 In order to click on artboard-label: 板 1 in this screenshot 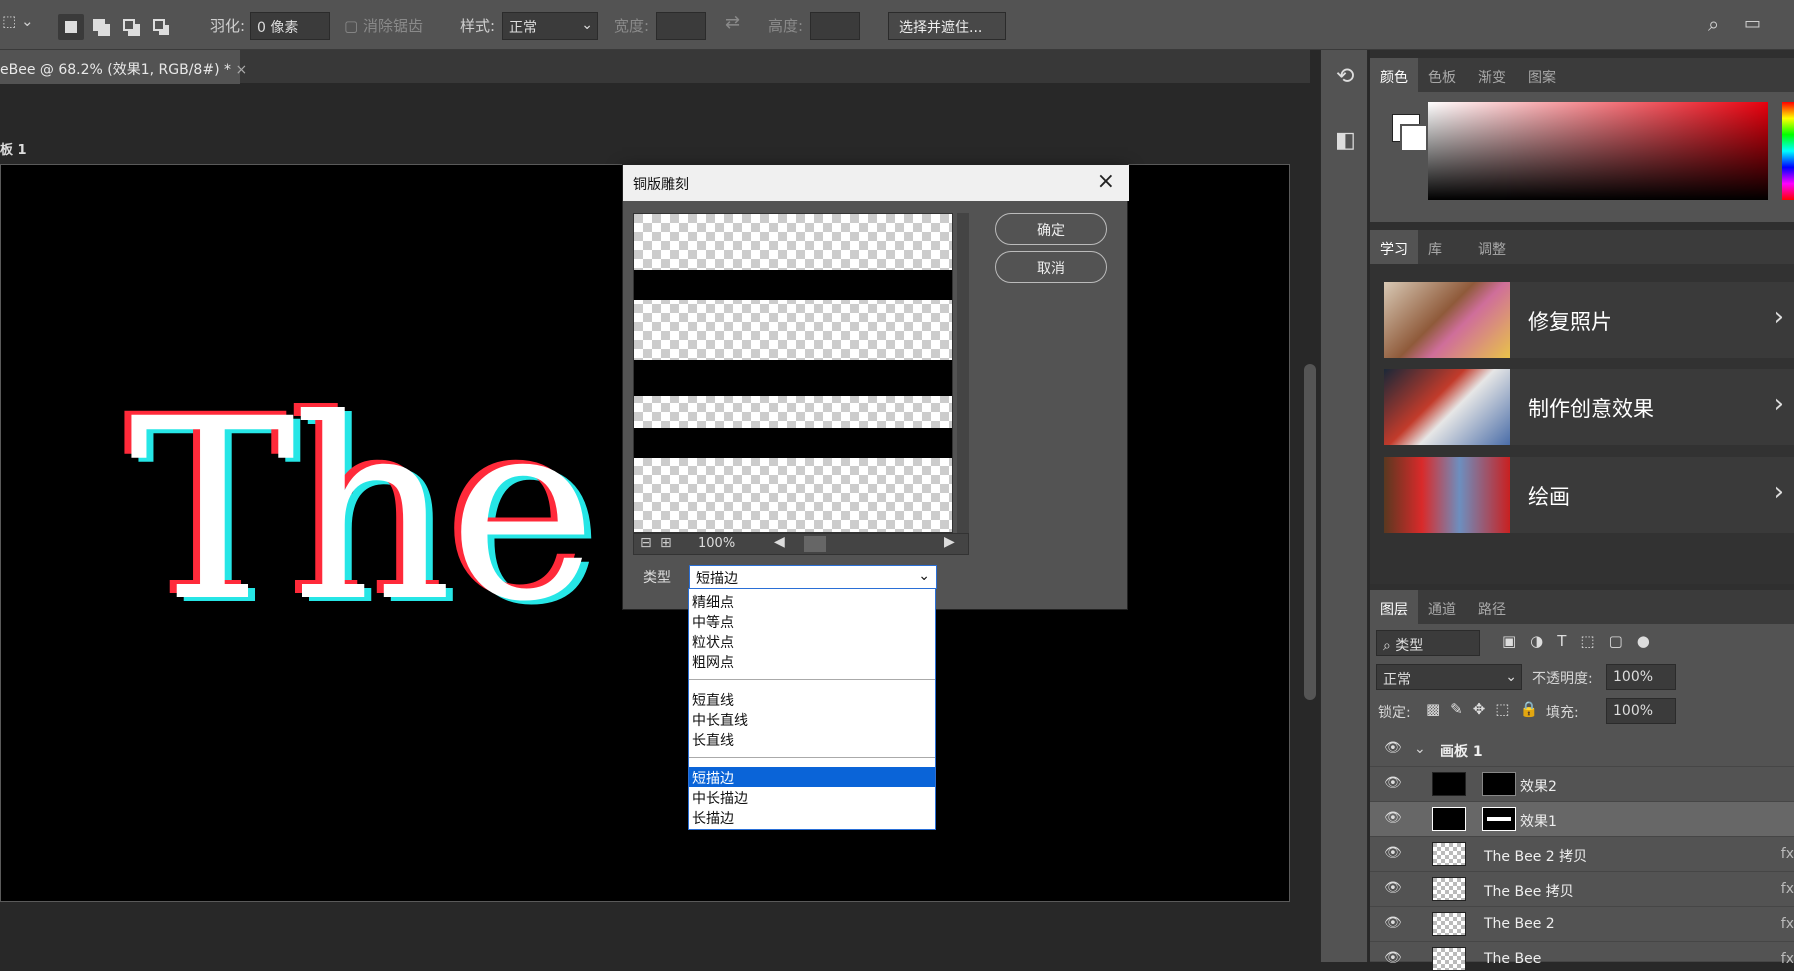, I will do `click(13, 150)`.